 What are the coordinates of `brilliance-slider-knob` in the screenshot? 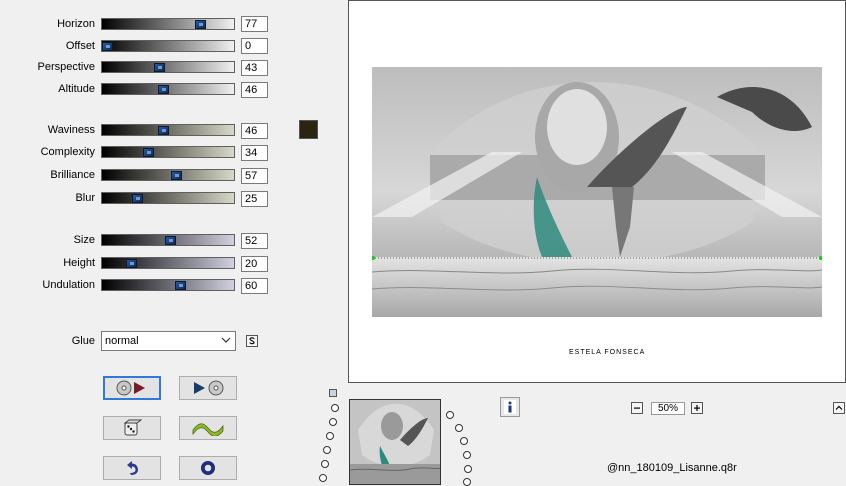 It's located at (176, 175).